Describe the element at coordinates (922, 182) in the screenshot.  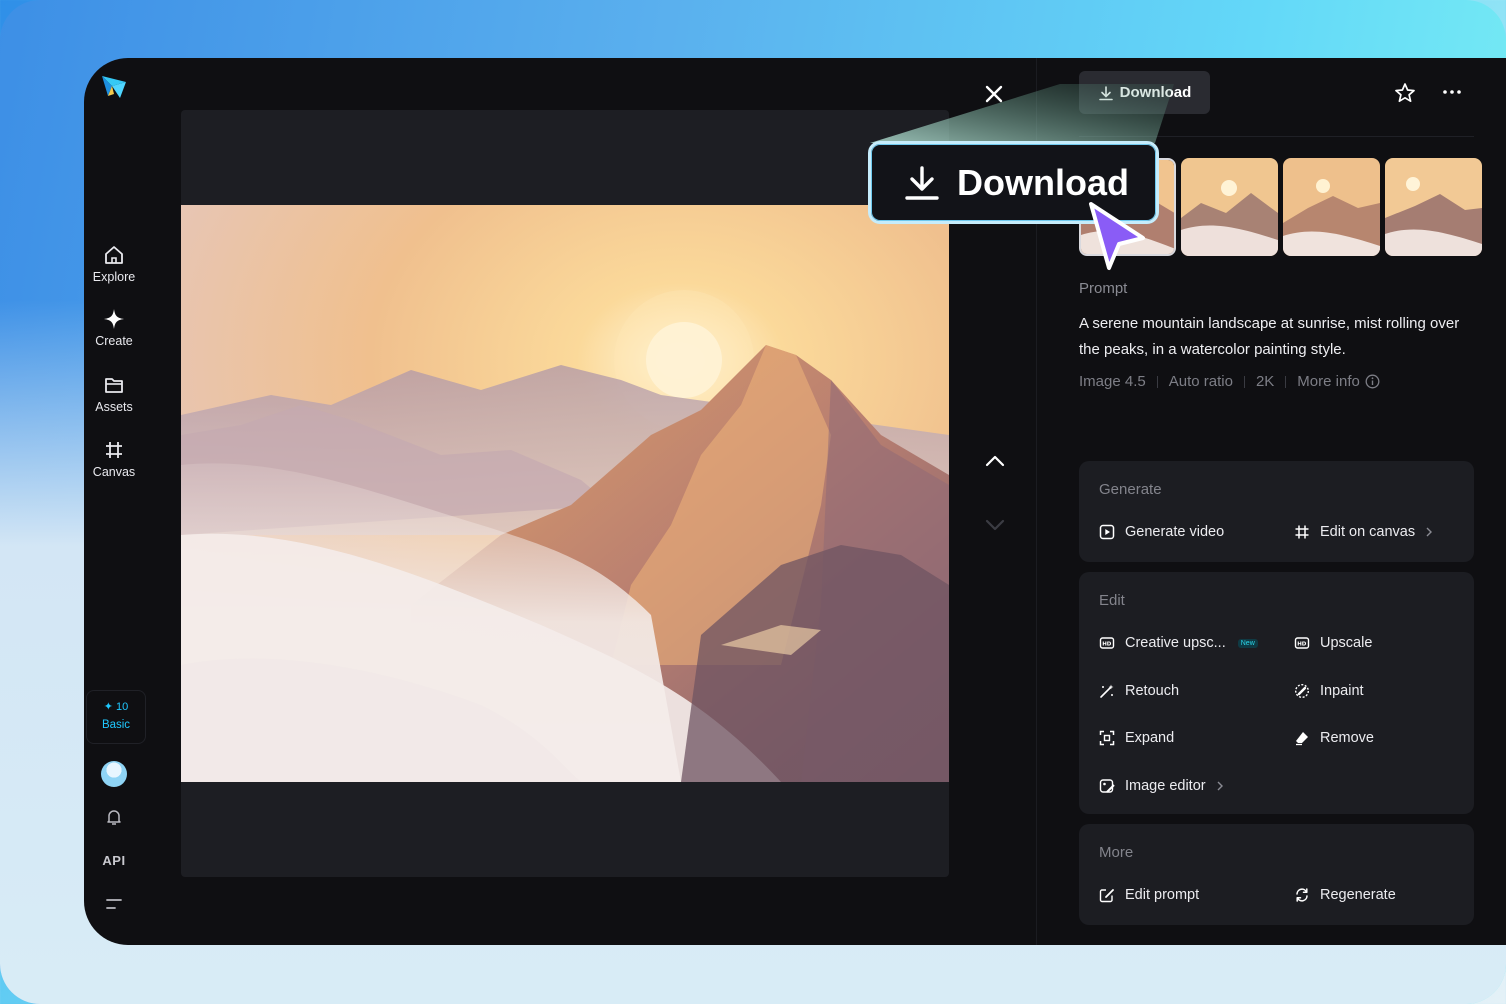
I see `download-icon` at that location.